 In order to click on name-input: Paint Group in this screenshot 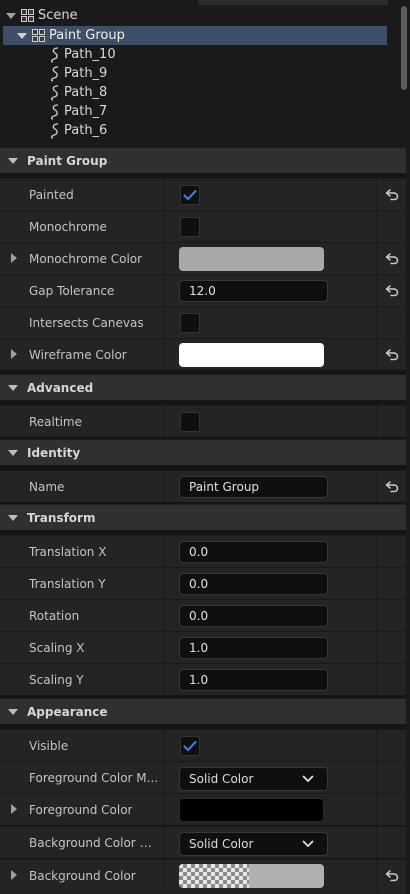, I will do `click(253, 487)`.